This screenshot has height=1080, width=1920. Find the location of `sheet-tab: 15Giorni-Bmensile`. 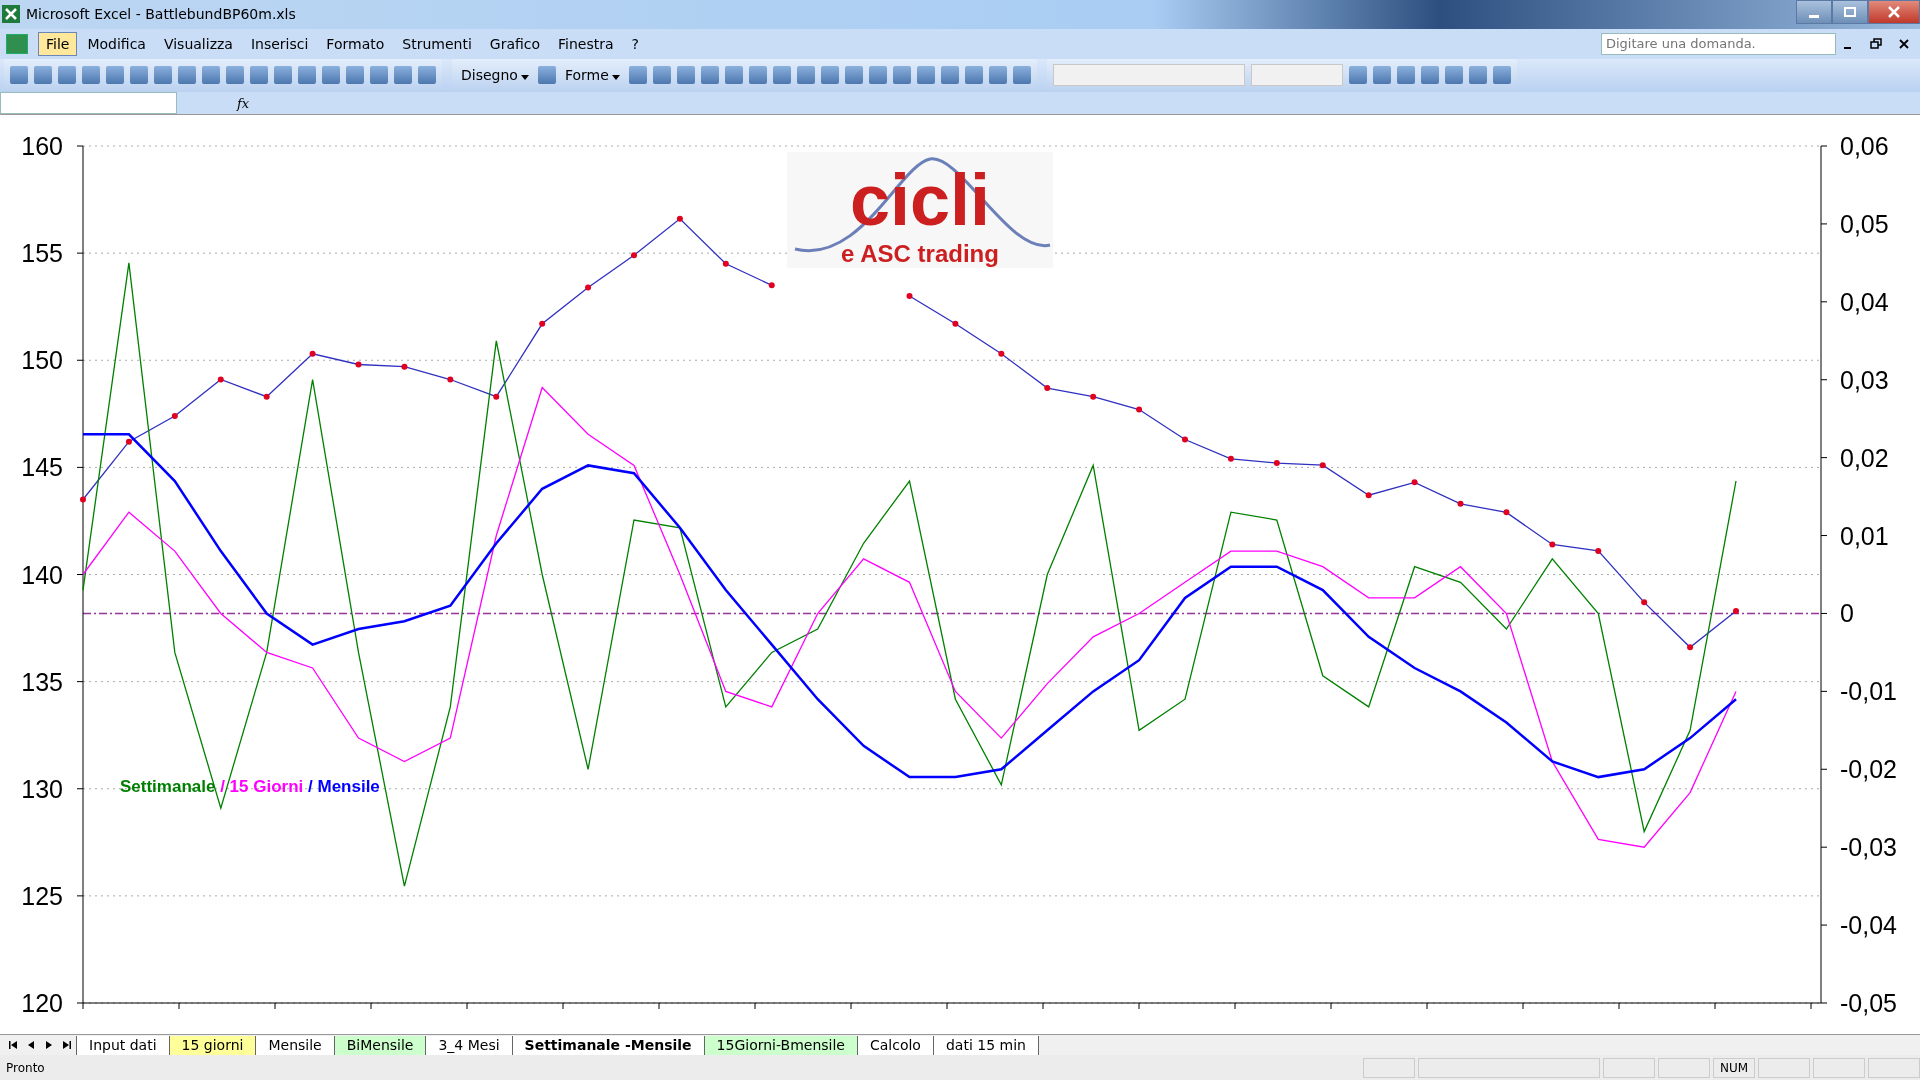

sheet-tab: 15Giorni-Bmensile is located at coordinates (780, 1045).